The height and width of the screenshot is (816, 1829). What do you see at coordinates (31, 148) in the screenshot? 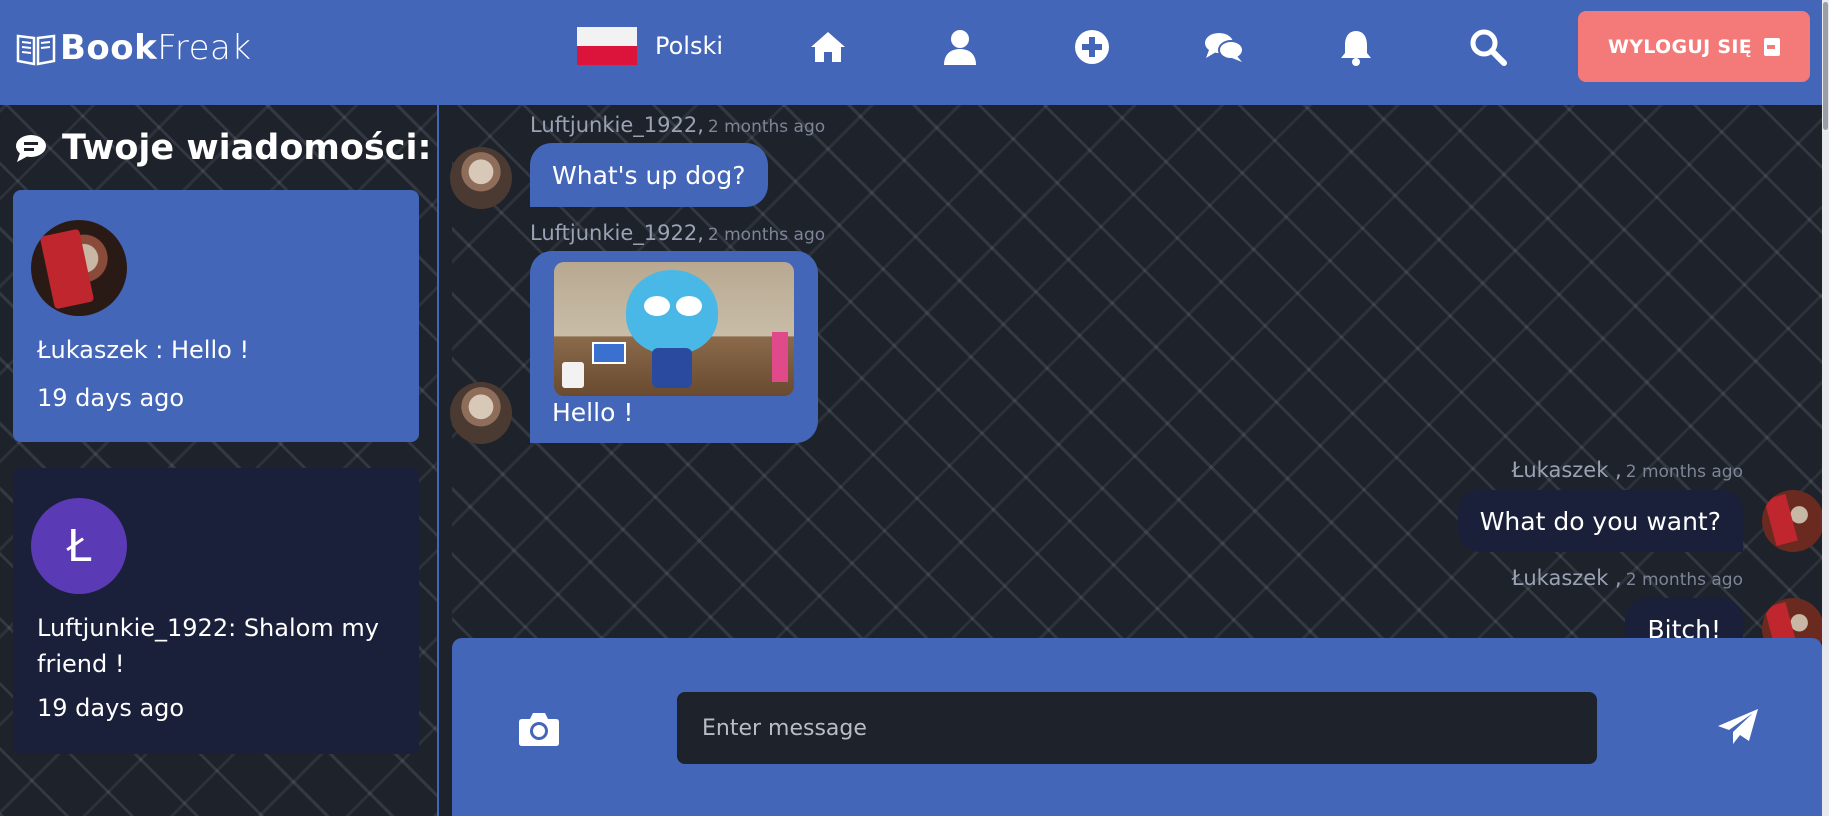
I see `comment-icon` at bounding box center [31, 148].